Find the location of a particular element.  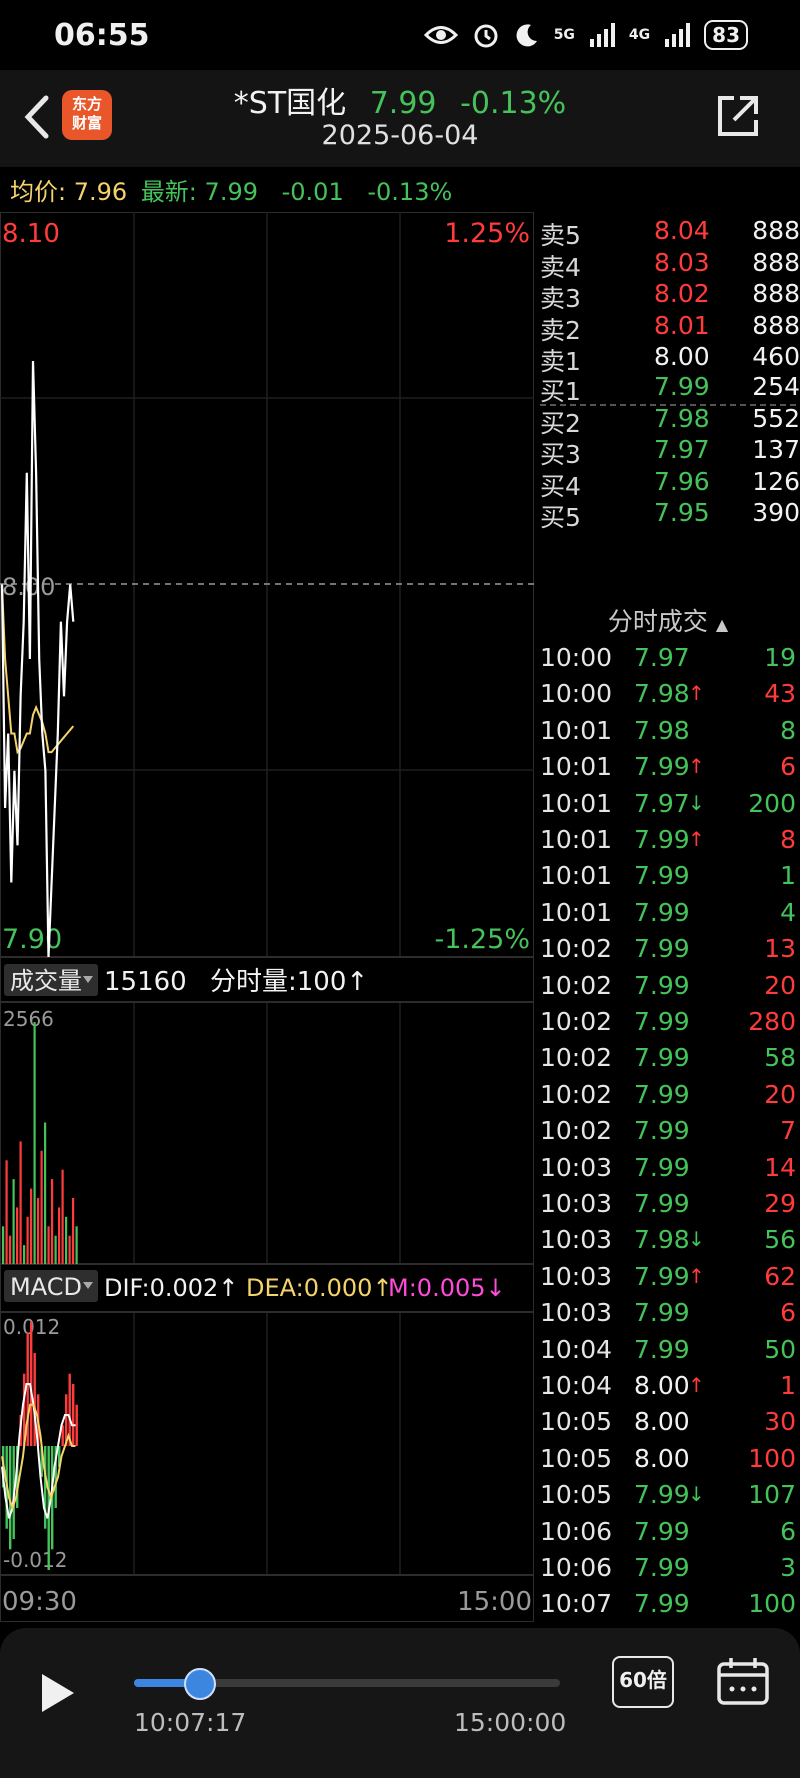

trade-direction-icon: ↓ is located at coordinates (696, 802).